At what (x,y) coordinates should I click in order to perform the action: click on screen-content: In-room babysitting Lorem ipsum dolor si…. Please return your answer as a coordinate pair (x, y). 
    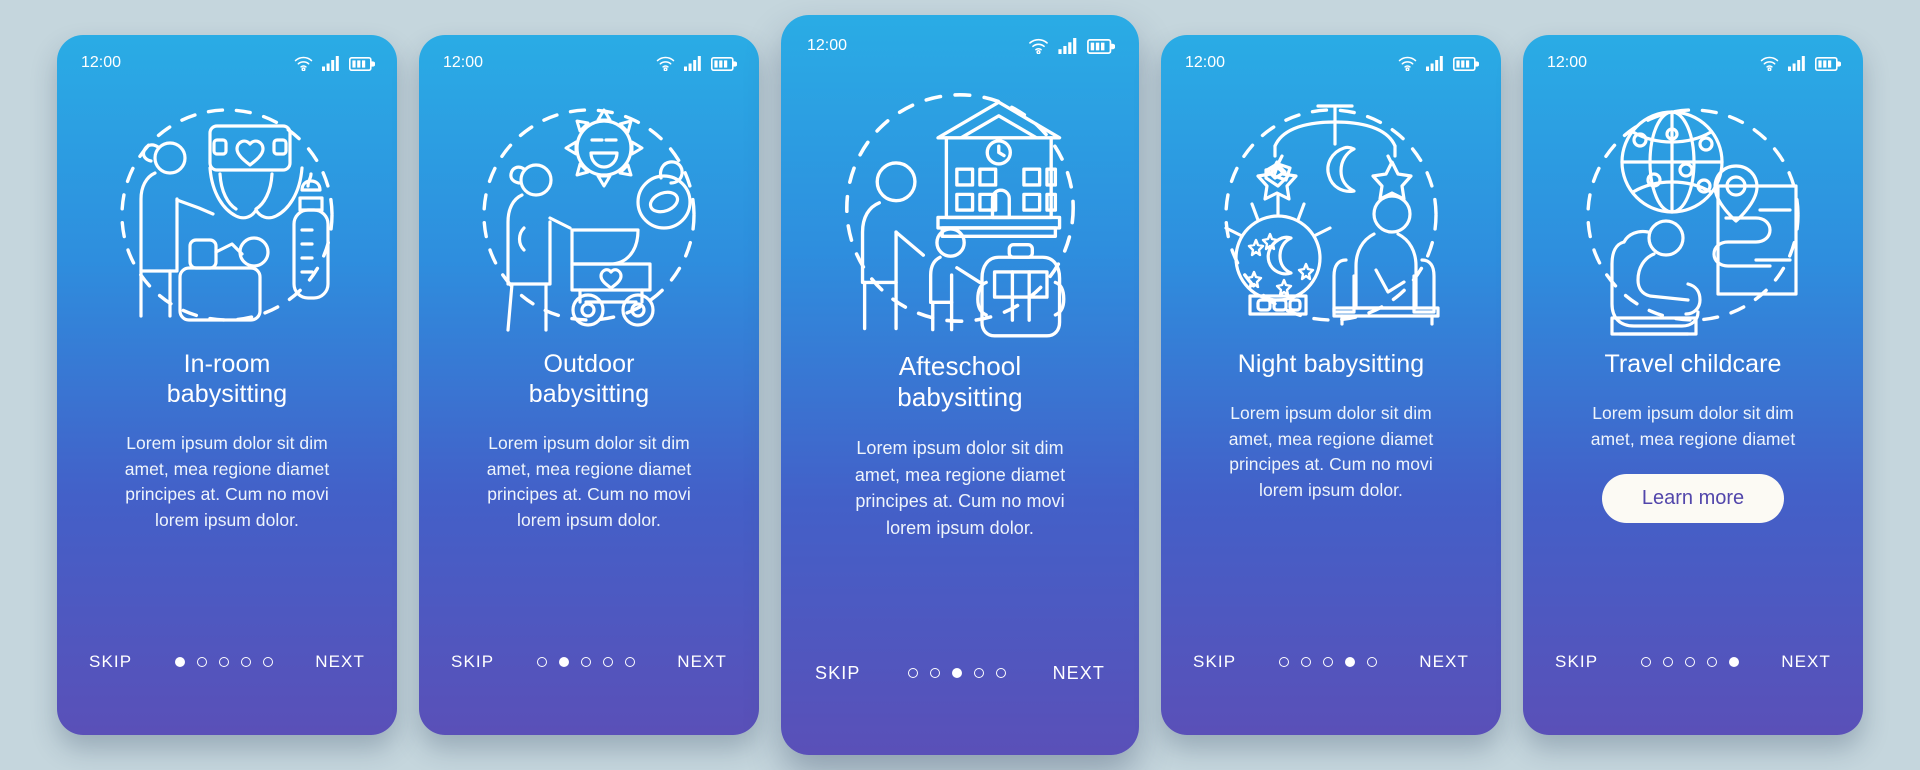
    Looking at the image, I should click on (227, 483).